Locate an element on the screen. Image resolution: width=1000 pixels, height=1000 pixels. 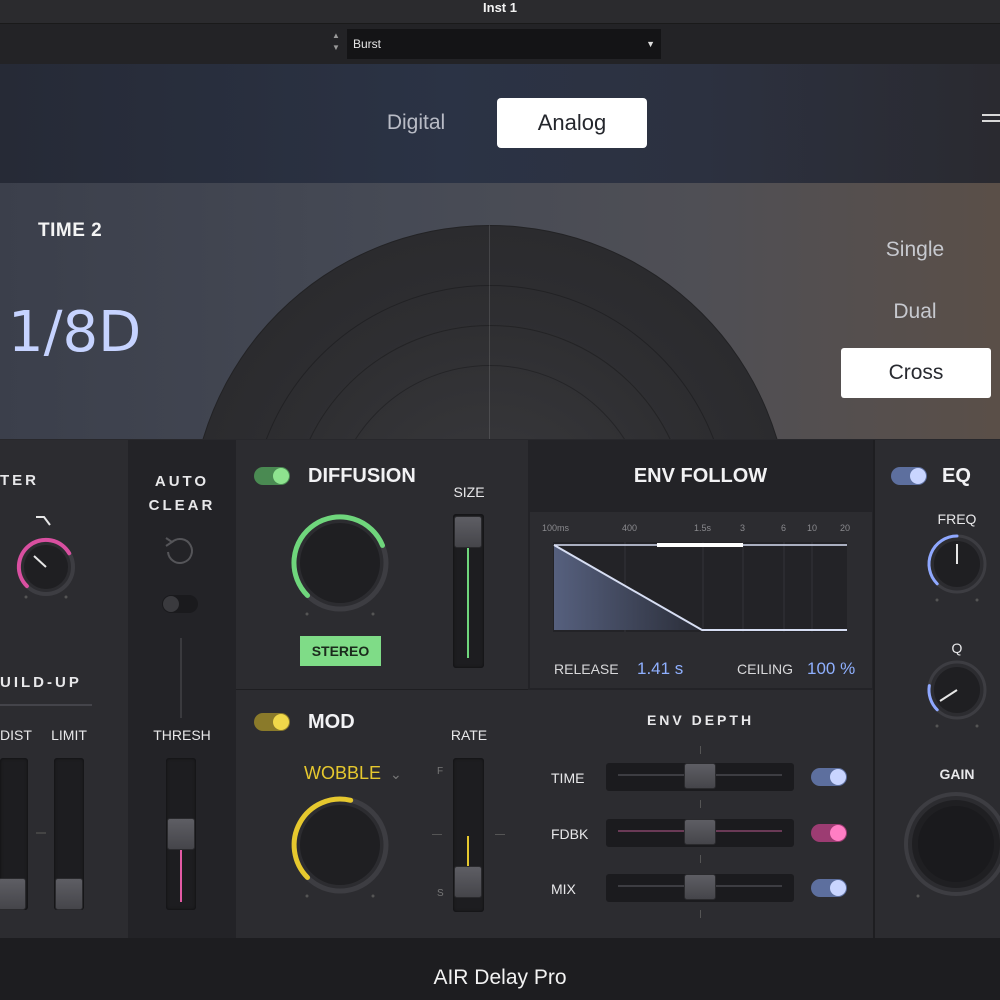
chevron-down-icon: ⌄ is located at coordinates (396, 774).